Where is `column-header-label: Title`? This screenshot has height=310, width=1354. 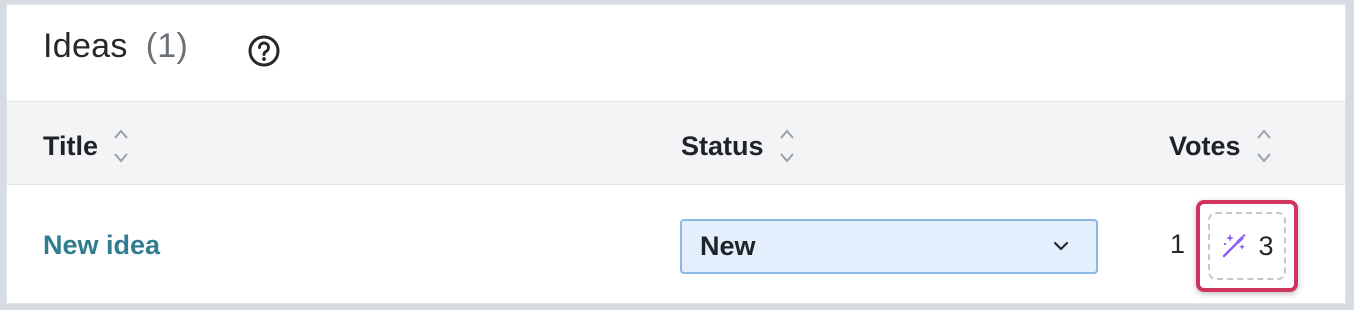 column-header-label: Title is located at coordinates (71, 145).